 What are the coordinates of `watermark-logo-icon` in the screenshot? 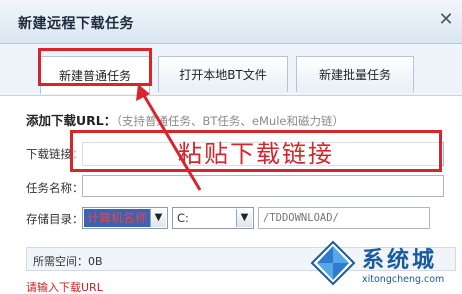 It's located at (333, 263).